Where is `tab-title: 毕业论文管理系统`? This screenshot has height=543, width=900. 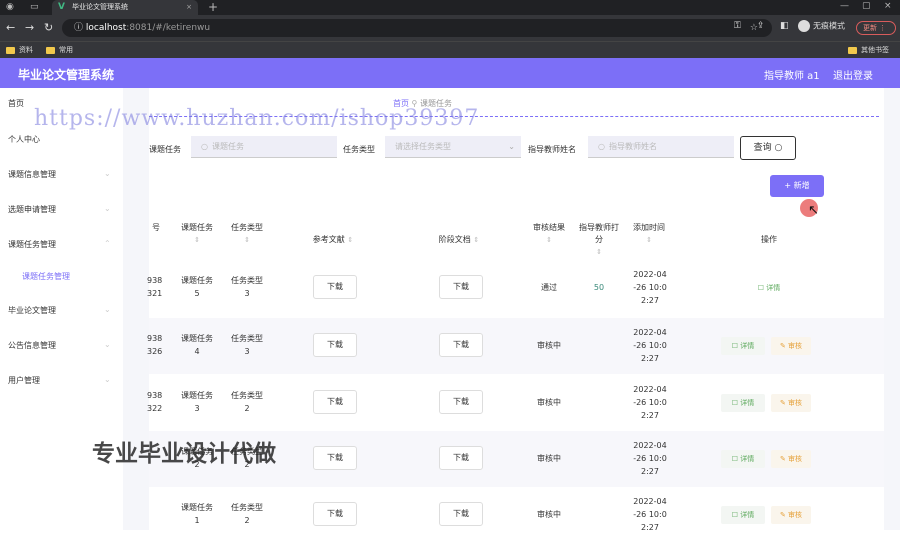 tab-title: 毕业论文管理系统 is located at coordinates (100, 7).